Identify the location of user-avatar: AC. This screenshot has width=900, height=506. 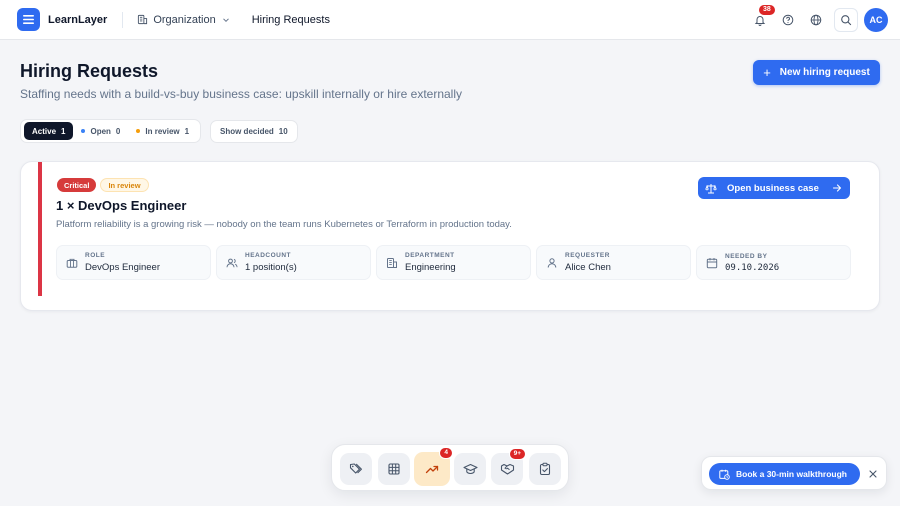
(876, 20).